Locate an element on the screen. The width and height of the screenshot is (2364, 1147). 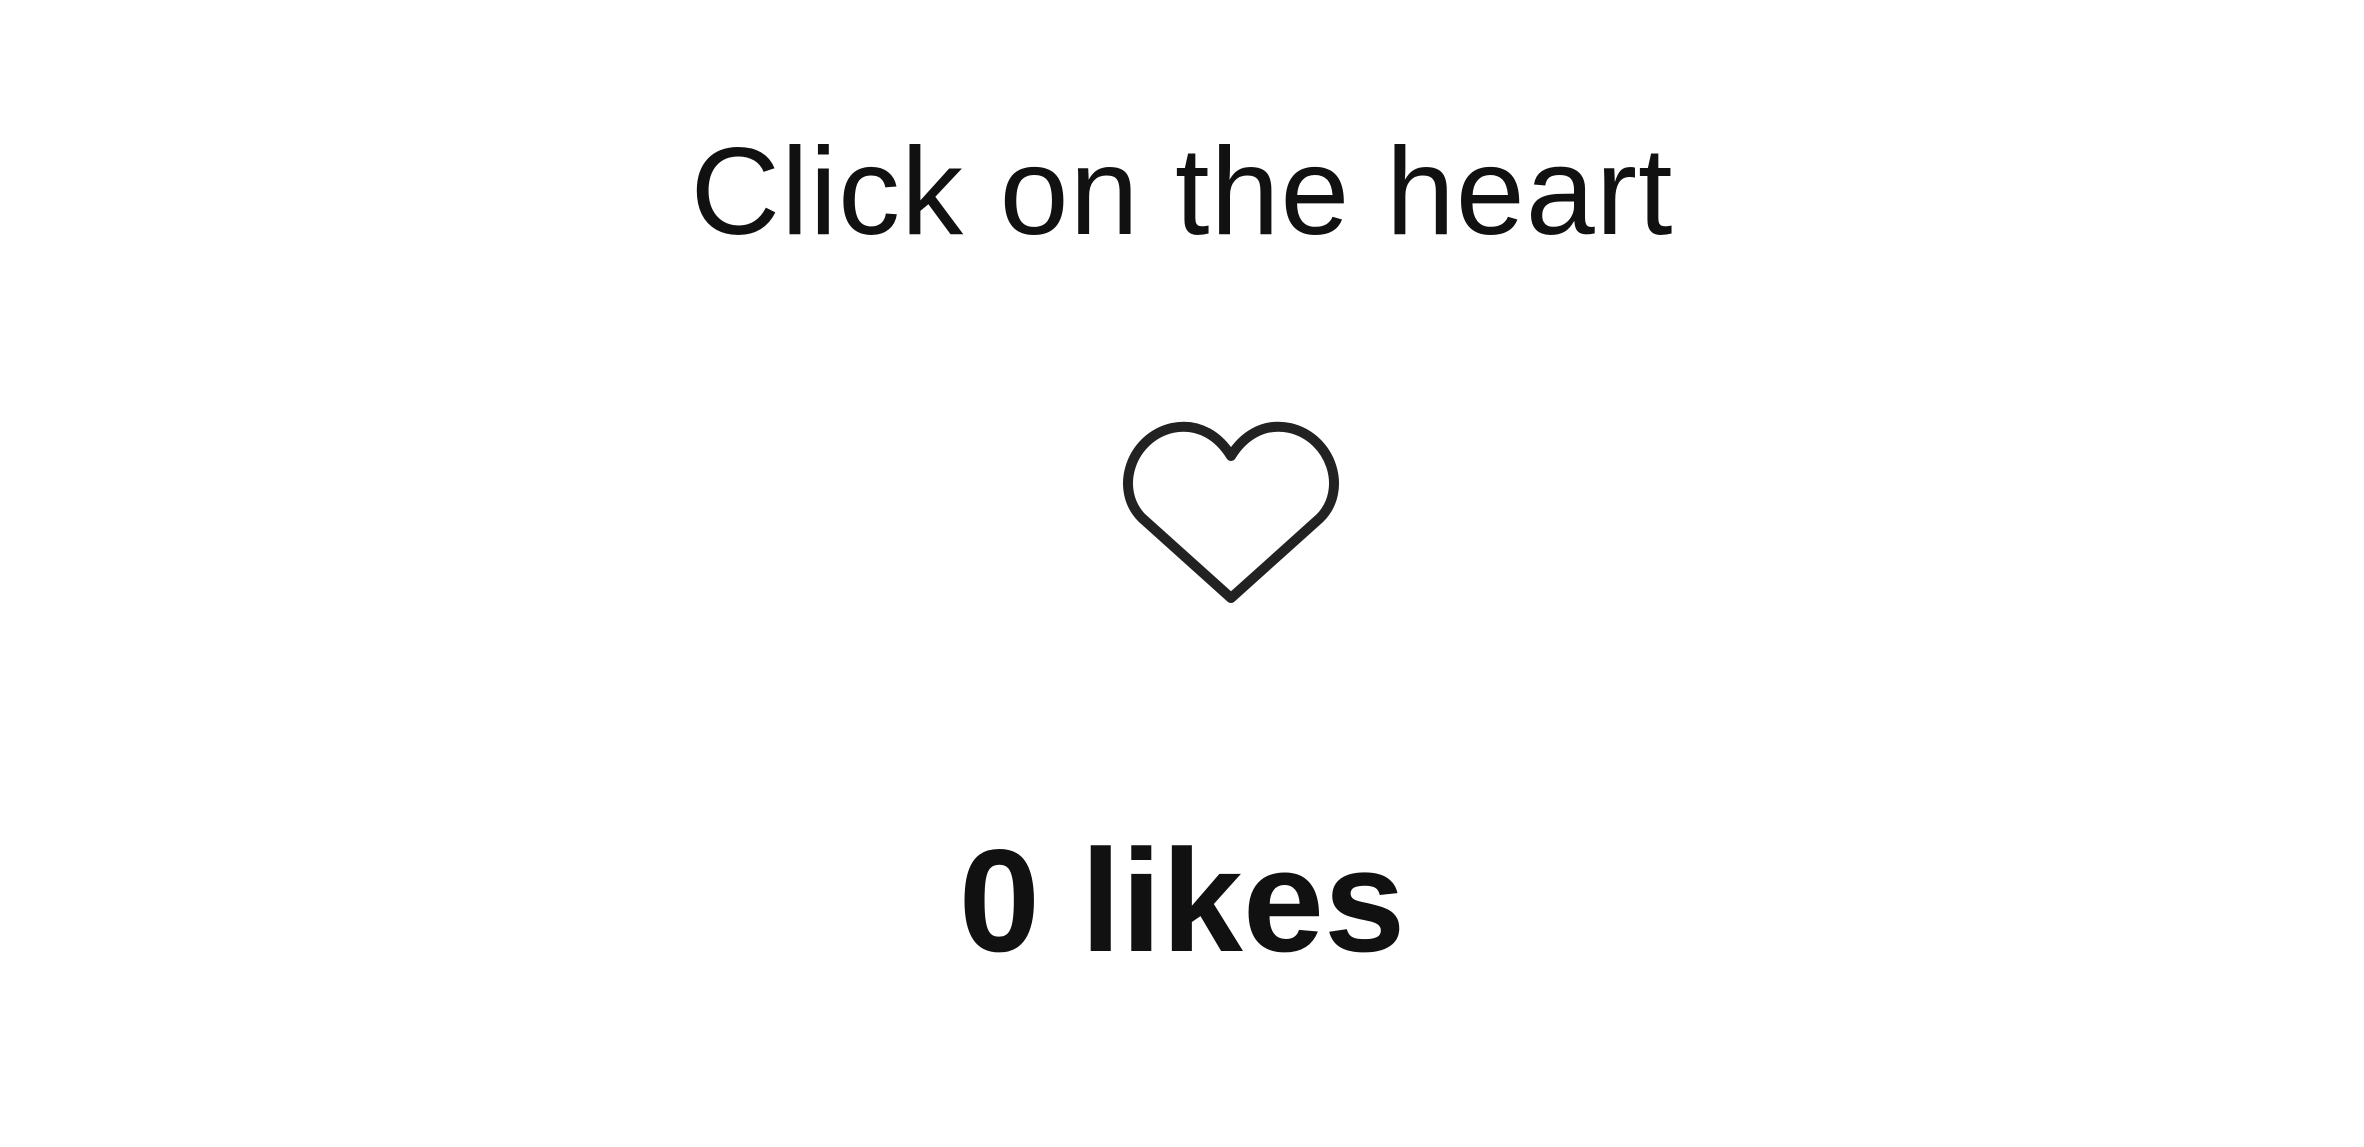
likes-counter: 0 likes is located at coordinates (1182, 901).